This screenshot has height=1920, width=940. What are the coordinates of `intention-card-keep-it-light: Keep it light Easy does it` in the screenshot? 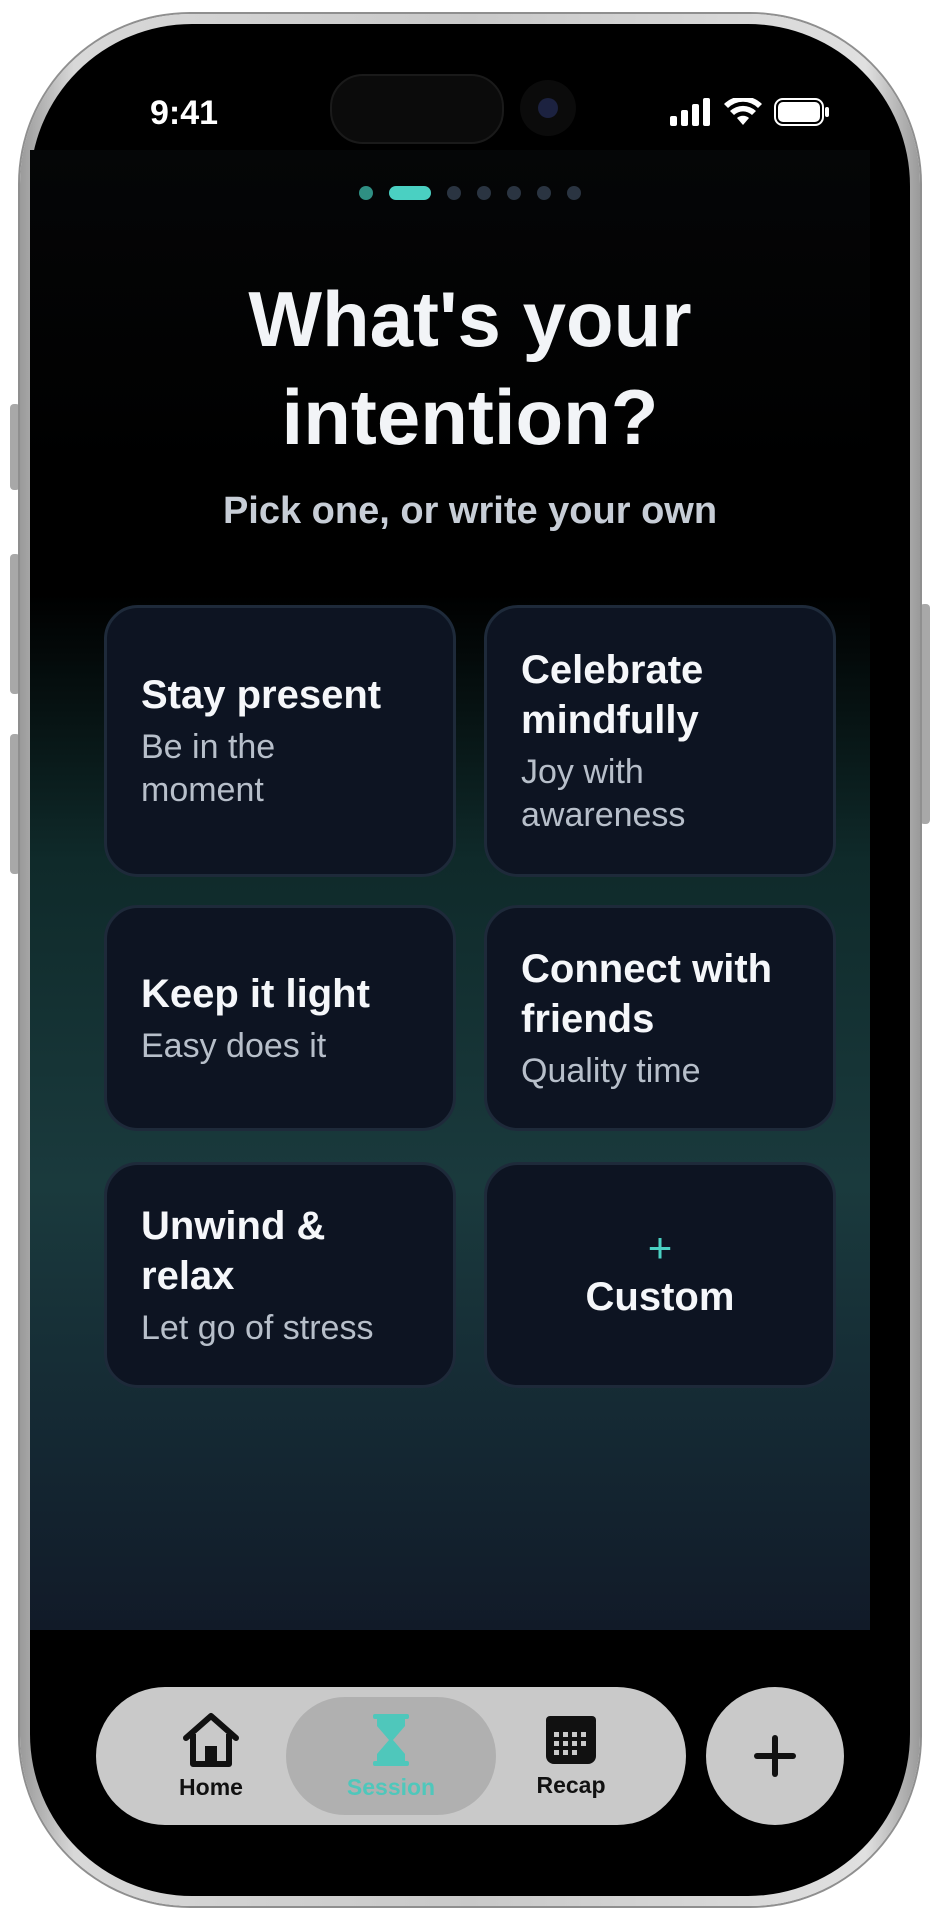 It's located at (280, 1018).